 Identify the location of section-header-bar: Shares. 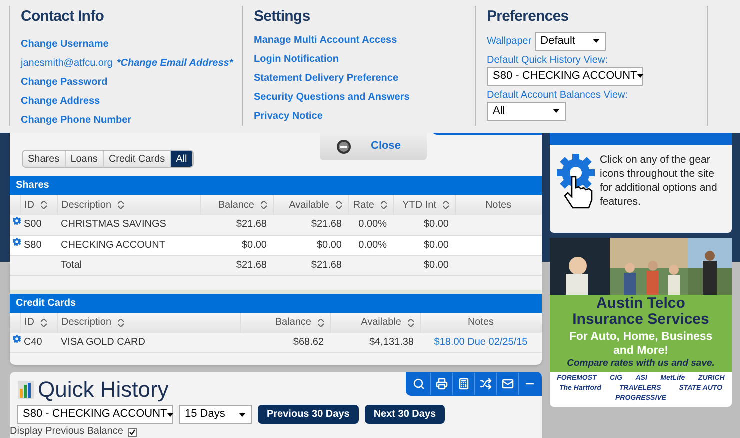
(276, 185).